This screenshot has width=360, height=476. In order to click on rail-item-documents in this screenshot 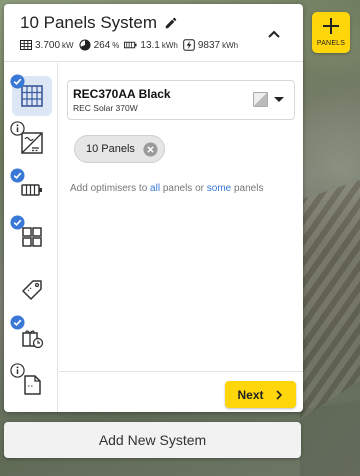, I will do `click(31, 384)`.